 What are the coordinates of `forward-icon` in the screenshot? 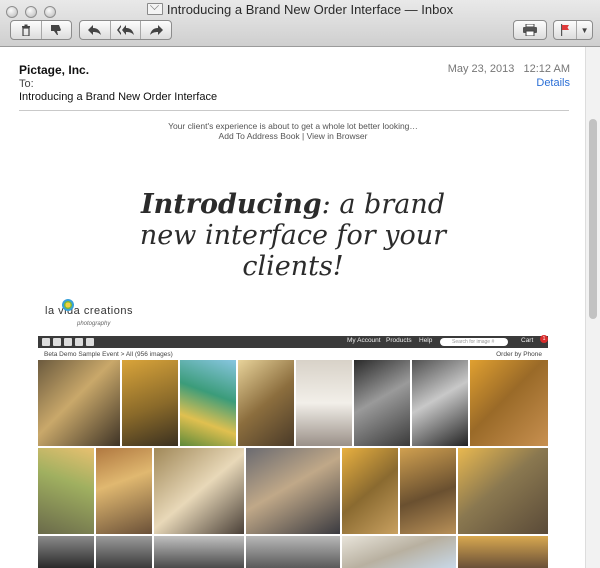 It's located at (157, 30).